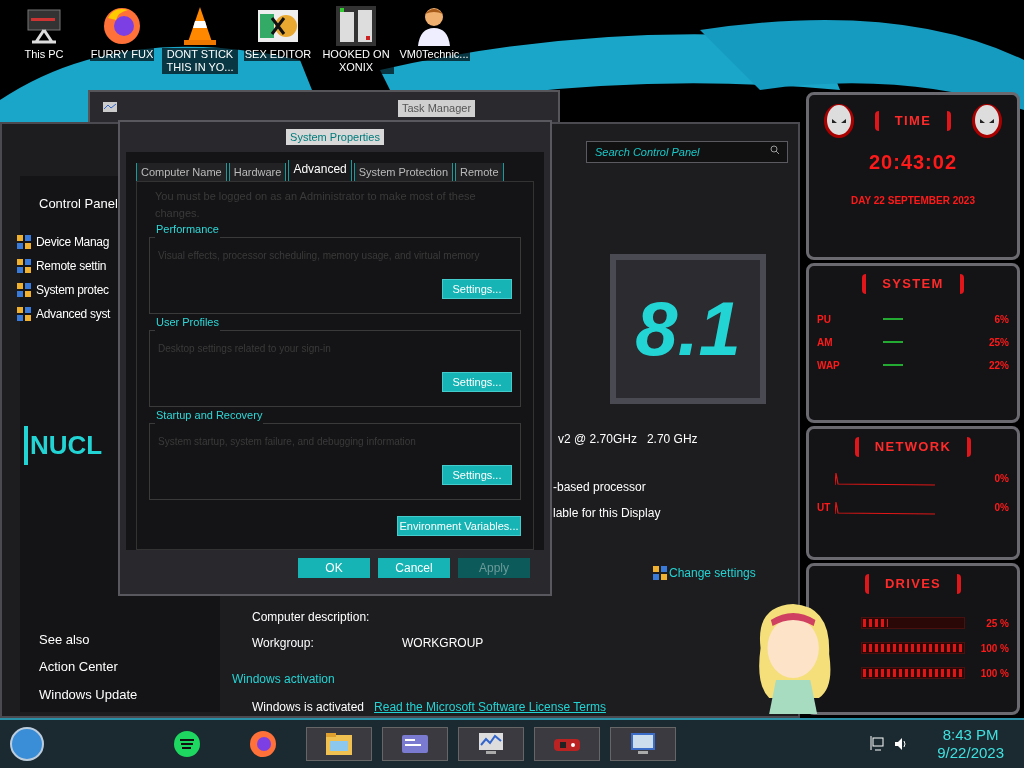 Image resolution: width=1024 pixels, height=768 pixels. I want to click on activation-status: Windows is activated, so click(308, 707).